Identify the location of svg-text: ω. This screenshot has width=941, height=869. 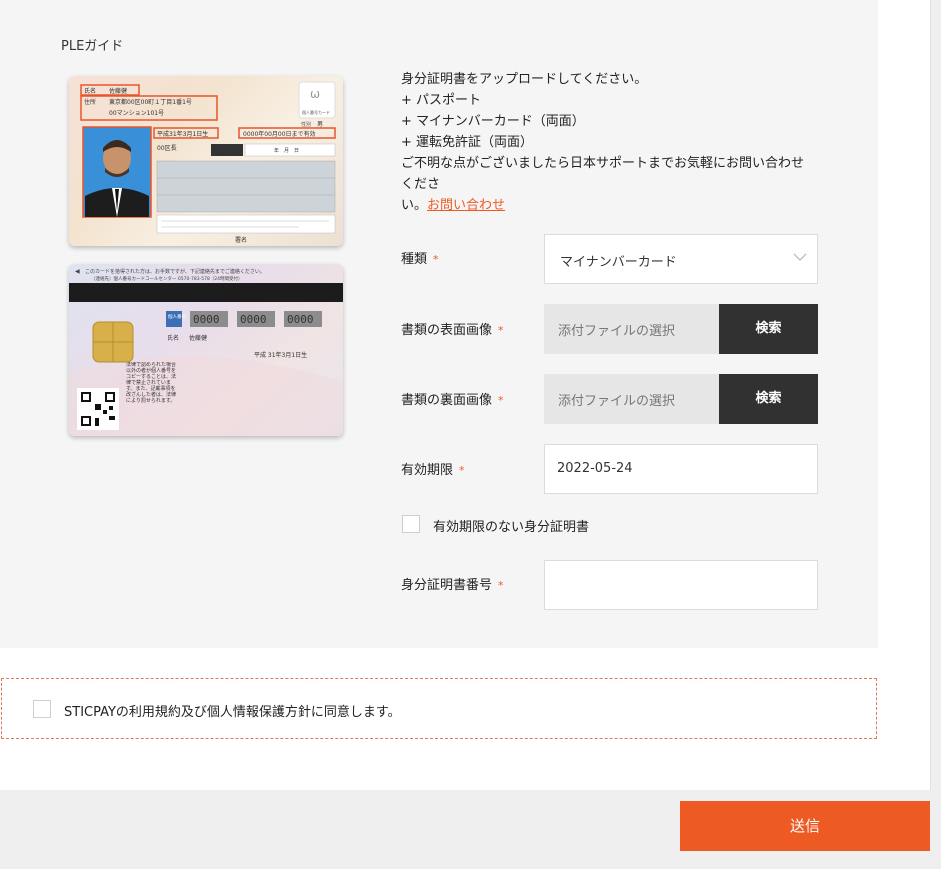
(315, 94).